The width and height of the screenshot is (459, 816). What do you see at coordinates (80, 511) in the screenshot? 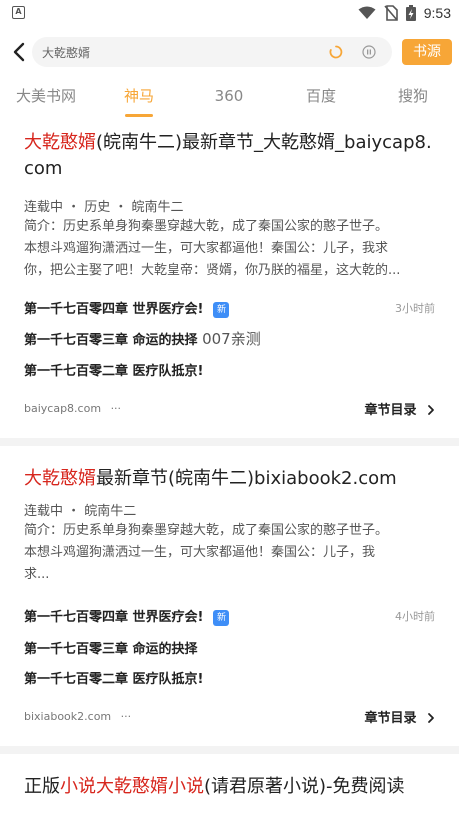
I see `result-meta: 连载中 ・ 皖南牛二` at bounding box center [80, 511].